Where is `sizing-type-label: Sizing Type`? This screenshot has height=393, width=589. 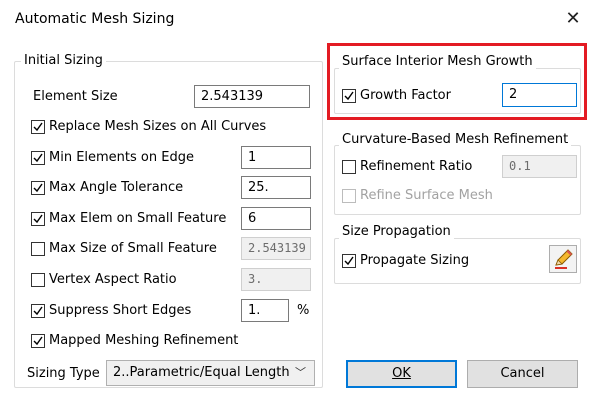 sizing-type-label: Sizing Type is located at coordinates (63, 373).